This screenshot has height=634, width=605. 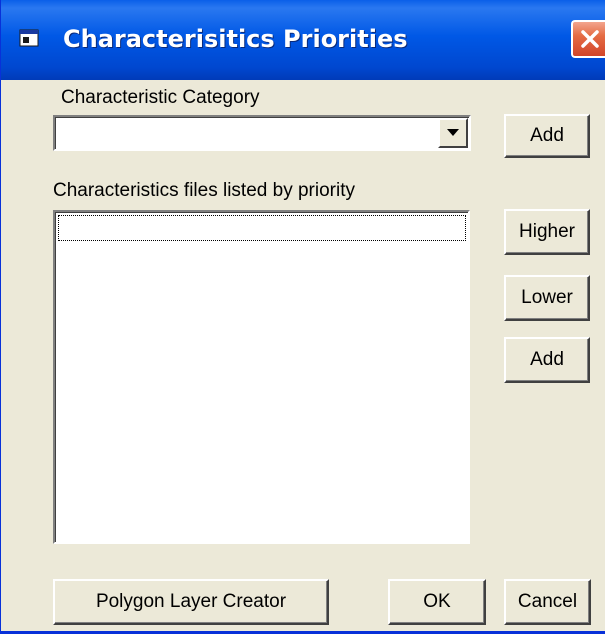 I want to click on window-app-icon, so click(x=29, y=38).